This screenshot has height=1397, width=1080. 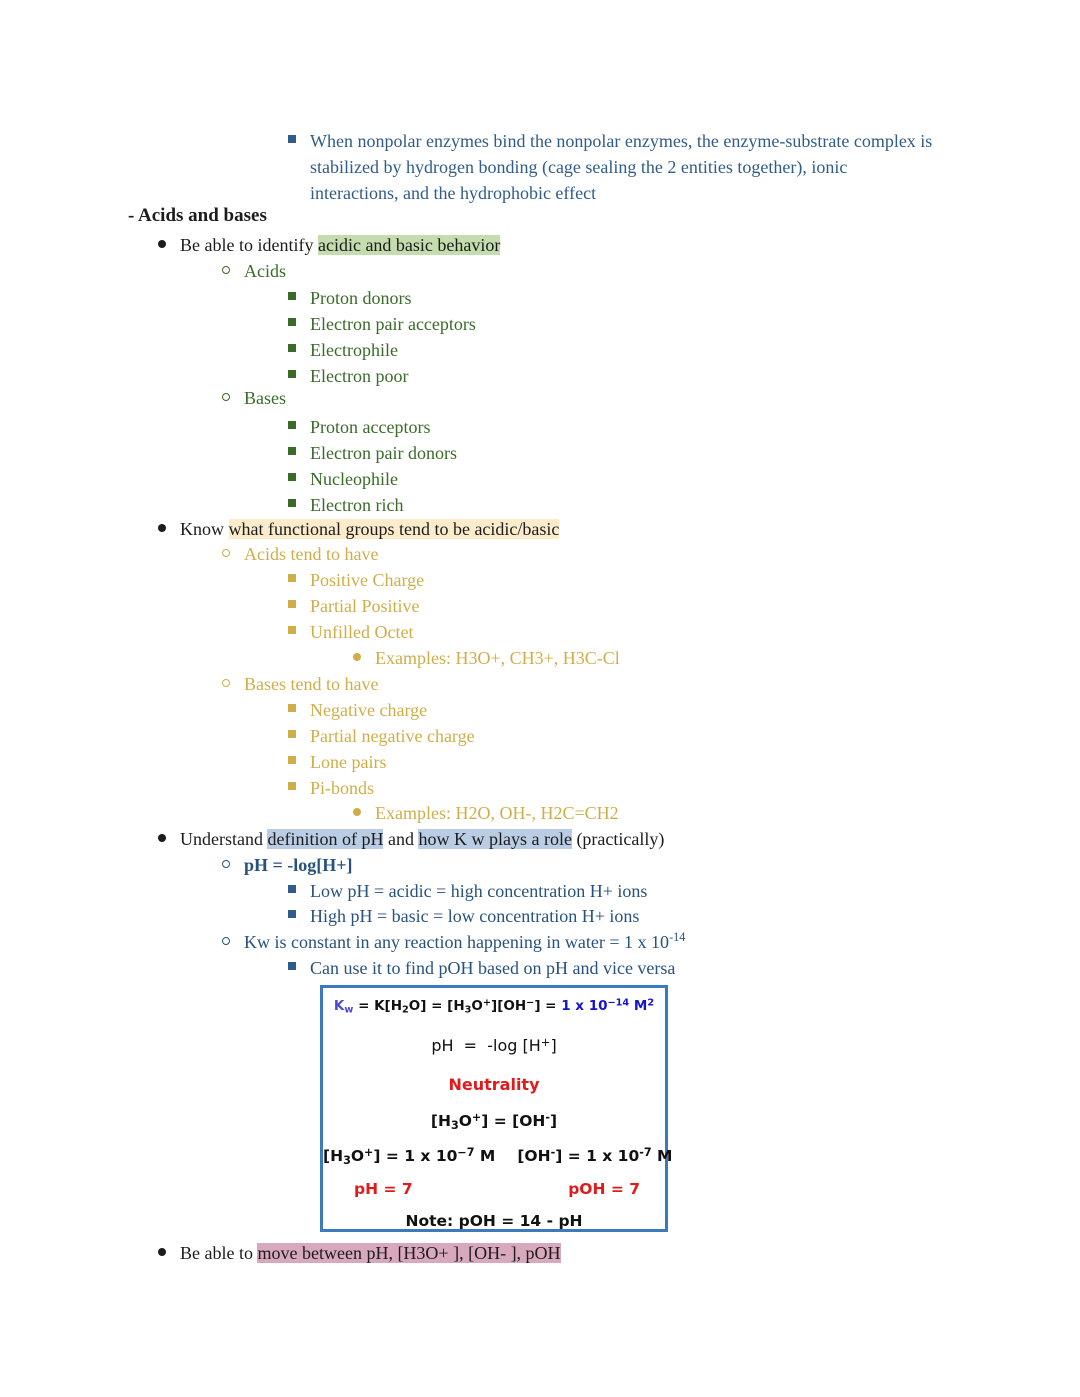 What do you see at coordinates (494, 1044) in the screenshot?
I see `formula-ph-line: pH = -log [H+]` at bounding box center [494, 1044].